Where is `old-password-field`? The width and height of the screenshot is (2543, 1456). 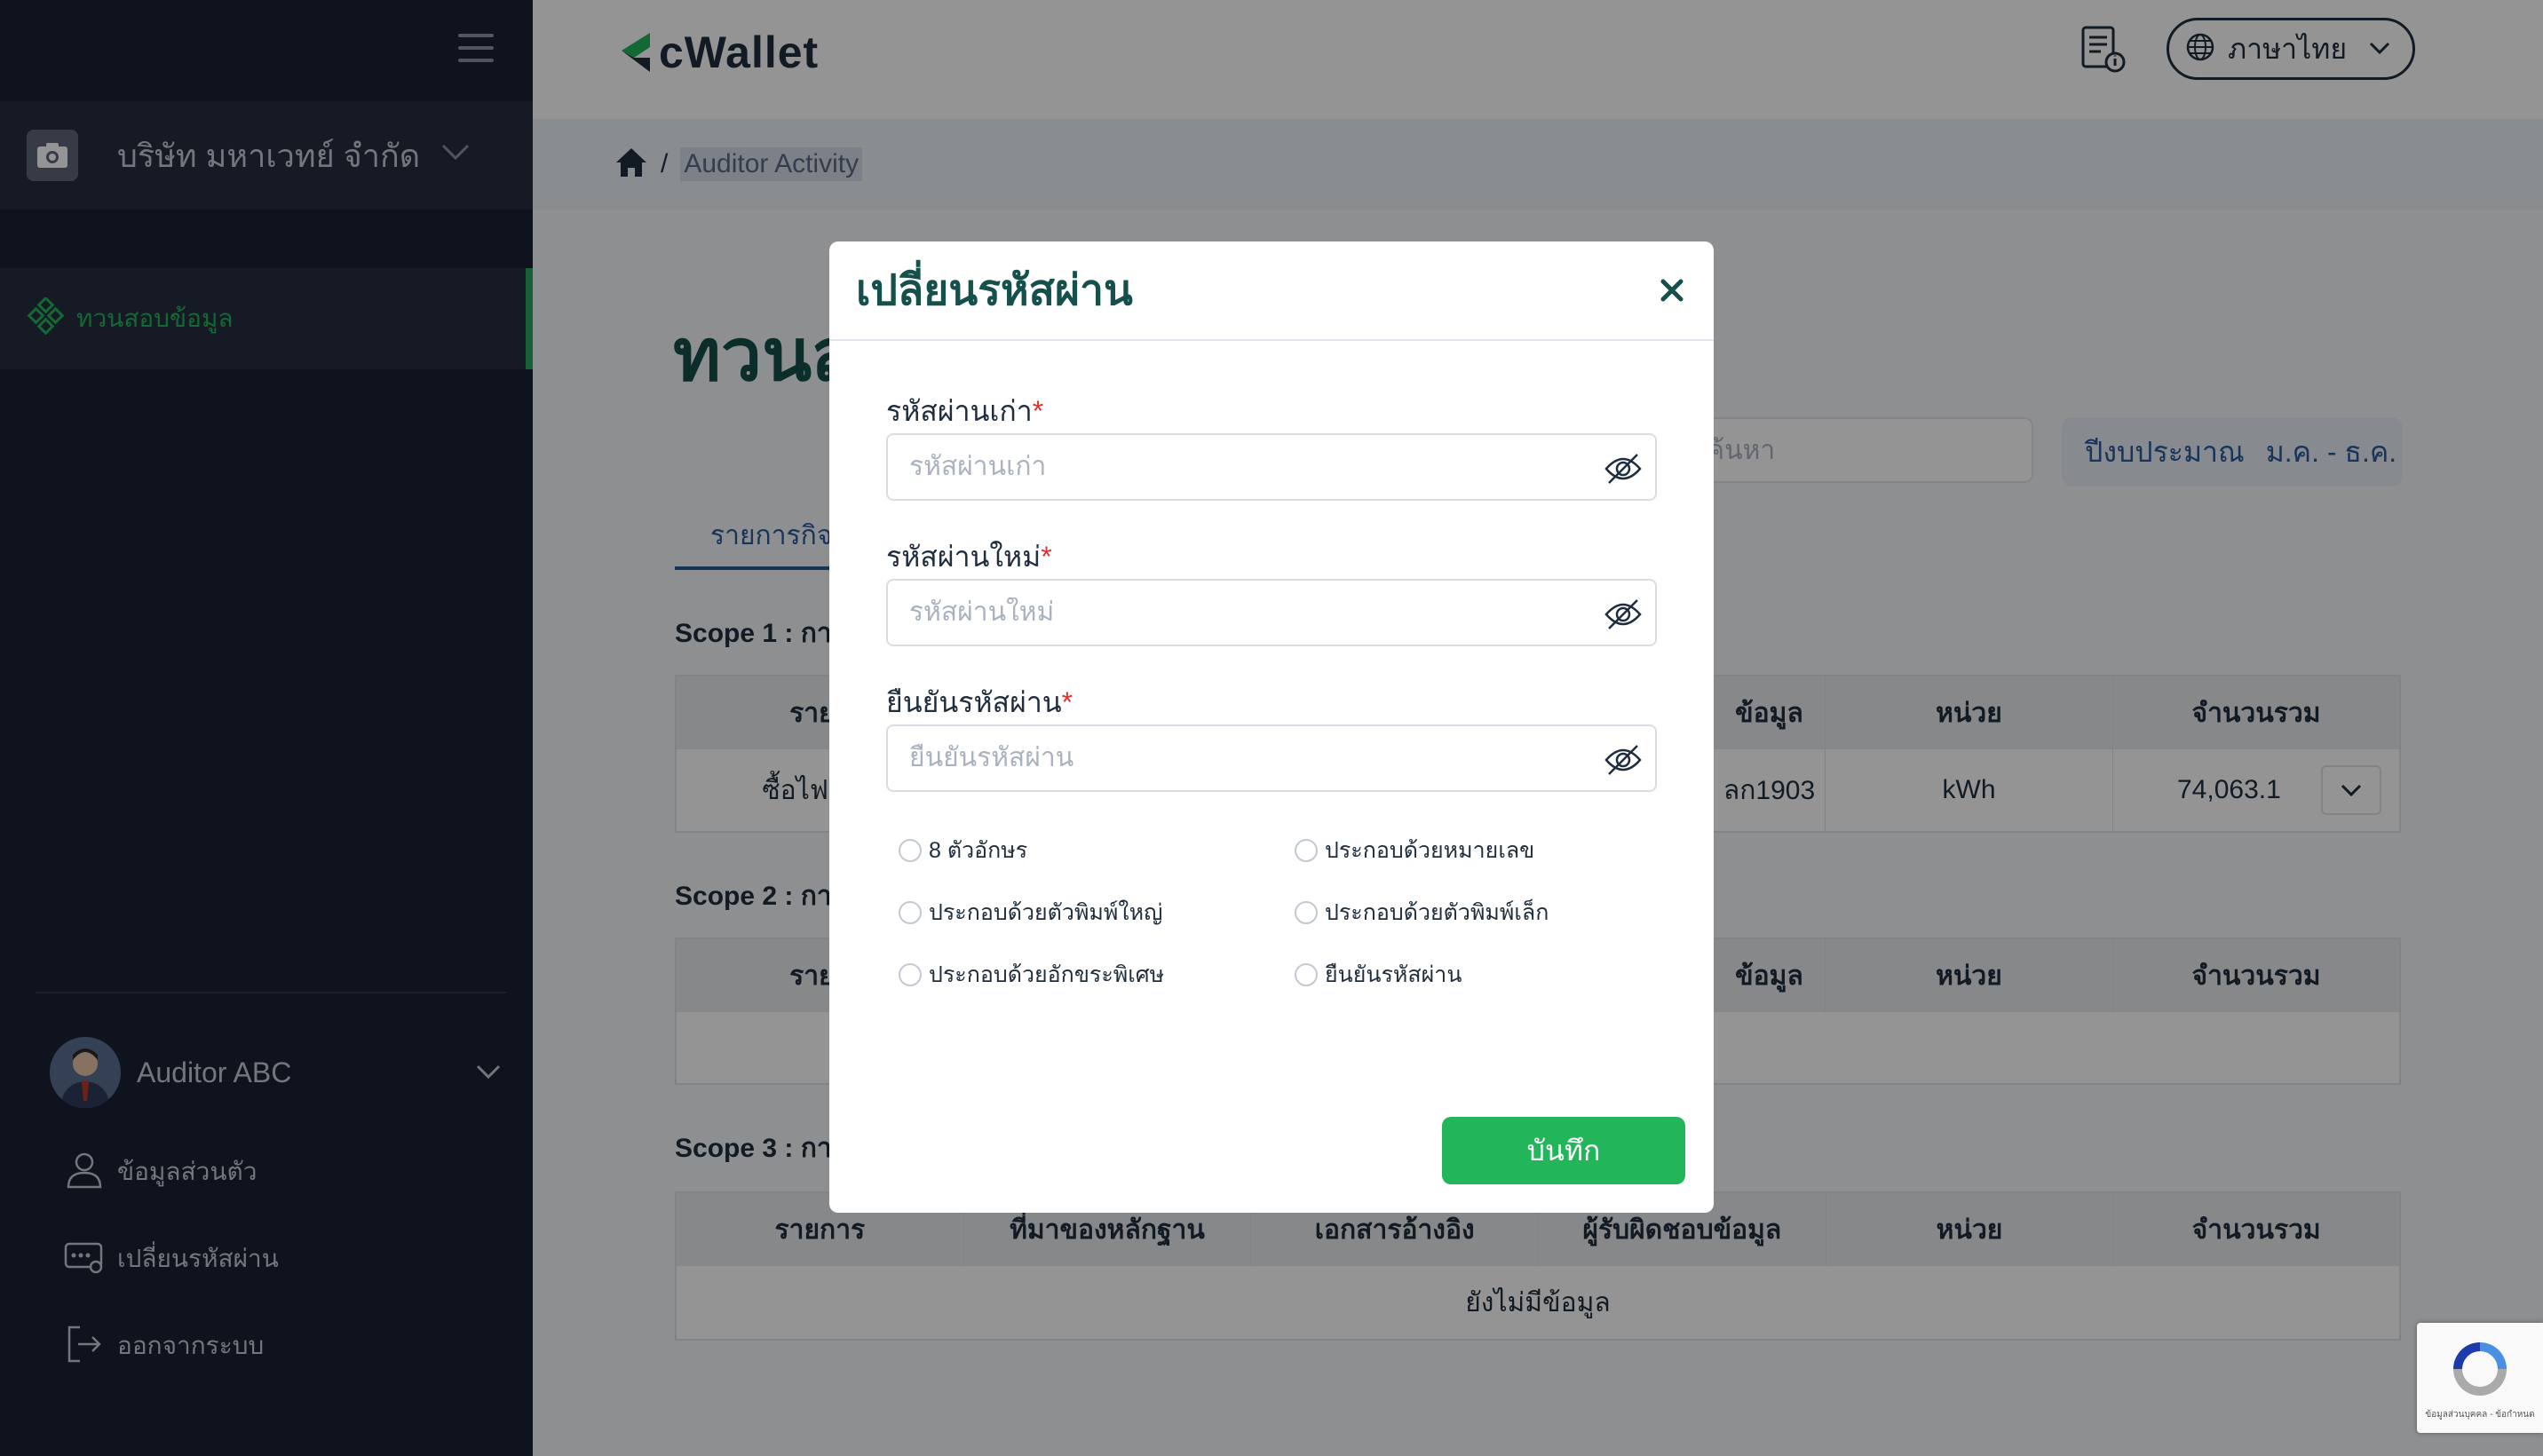 old-password-field is located at coordinates (1271, 467).